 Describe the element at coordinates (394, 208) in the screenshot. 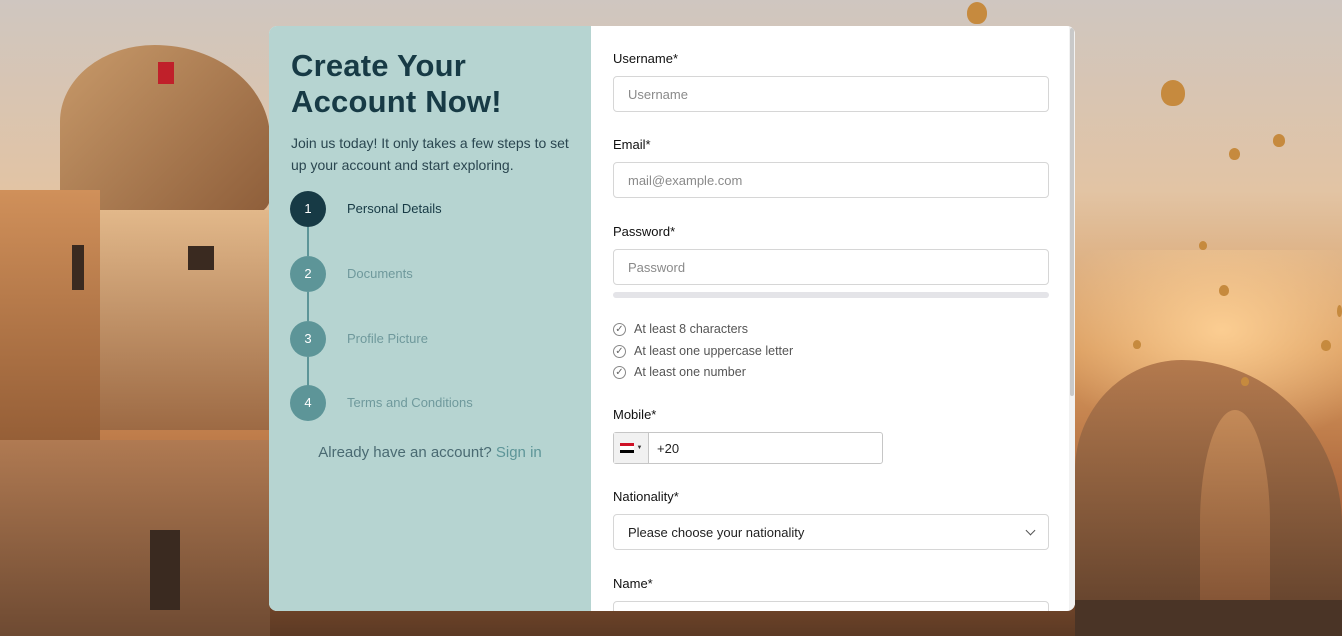

I see `step-label: Personal Details` at that location.